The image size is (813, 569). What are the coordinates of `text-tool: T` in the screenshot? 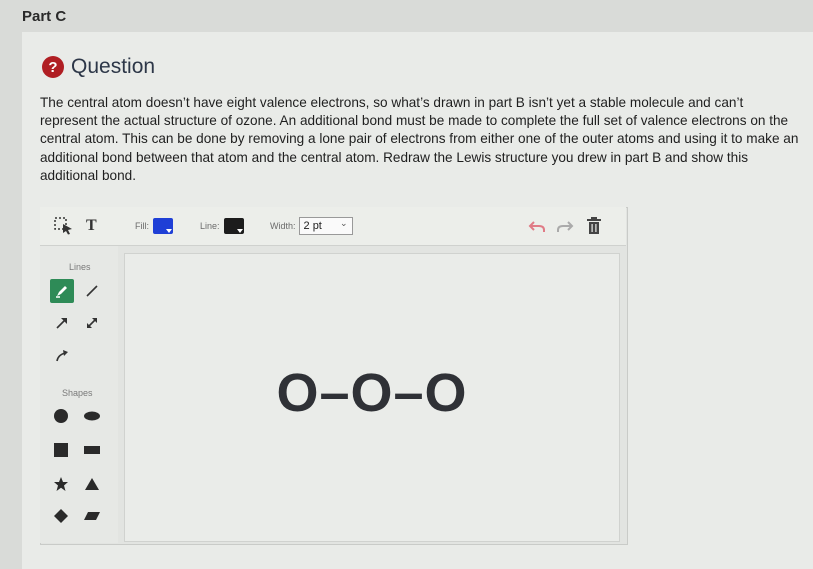 It's located at (91, 226).